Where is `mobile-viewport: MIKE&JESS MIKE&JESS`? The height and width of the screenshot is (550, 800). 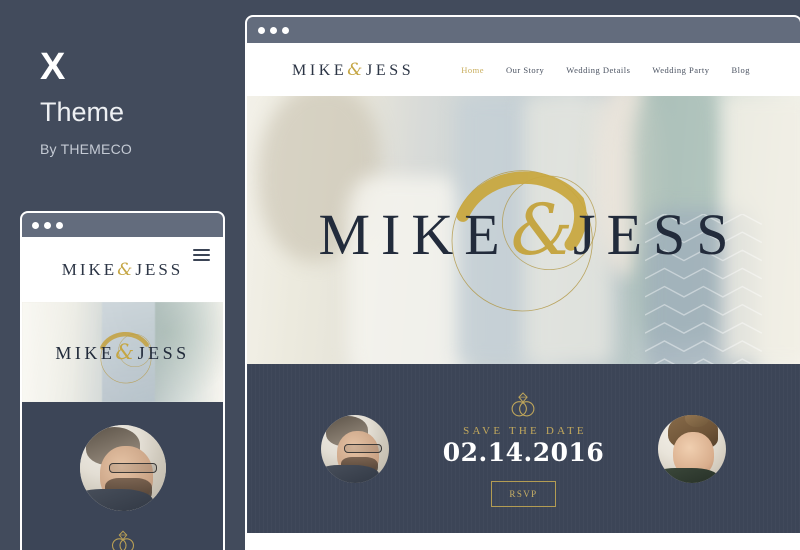 mobile-viewport: MIKE&JESS MIKE&JESS is located at coordinates (122, 393).